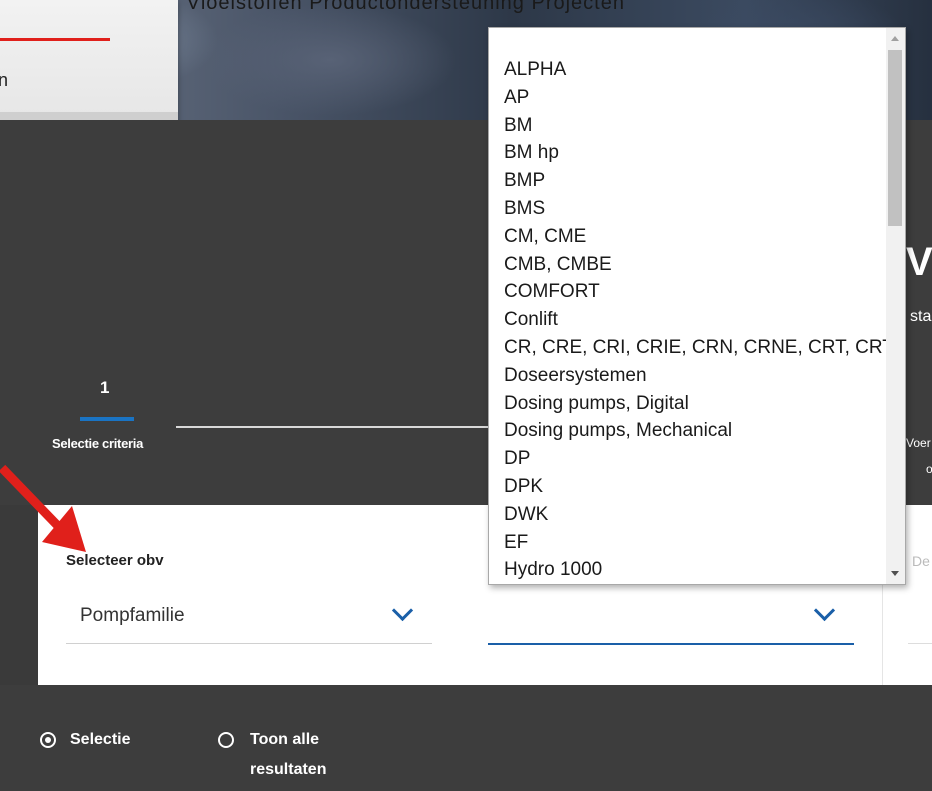 Image resolution: width=932 pixels, height=791 pixels. Describe the element at coordinates (671, 619) in the screenshot. I see `pump-family-dropdown` at that location.